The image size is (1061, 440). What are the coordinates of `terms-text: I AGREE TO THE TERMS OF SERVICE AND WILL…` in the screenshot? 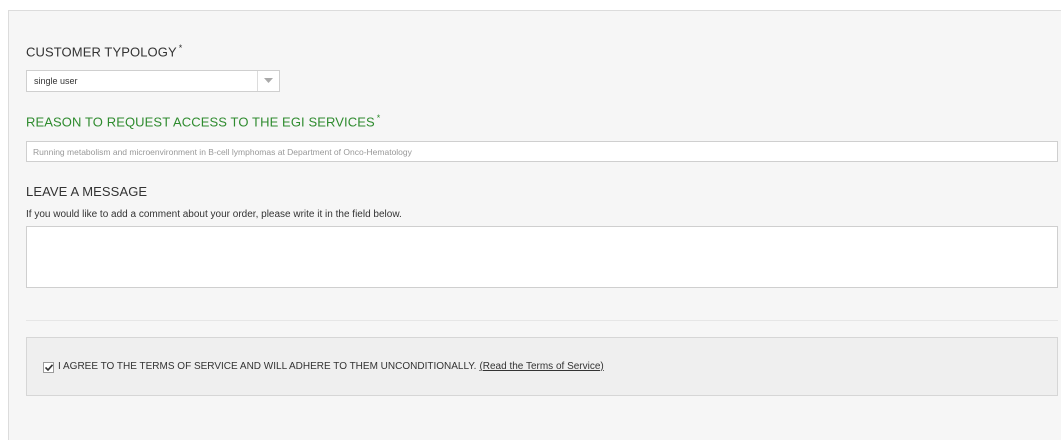 It's located at (267, 366).